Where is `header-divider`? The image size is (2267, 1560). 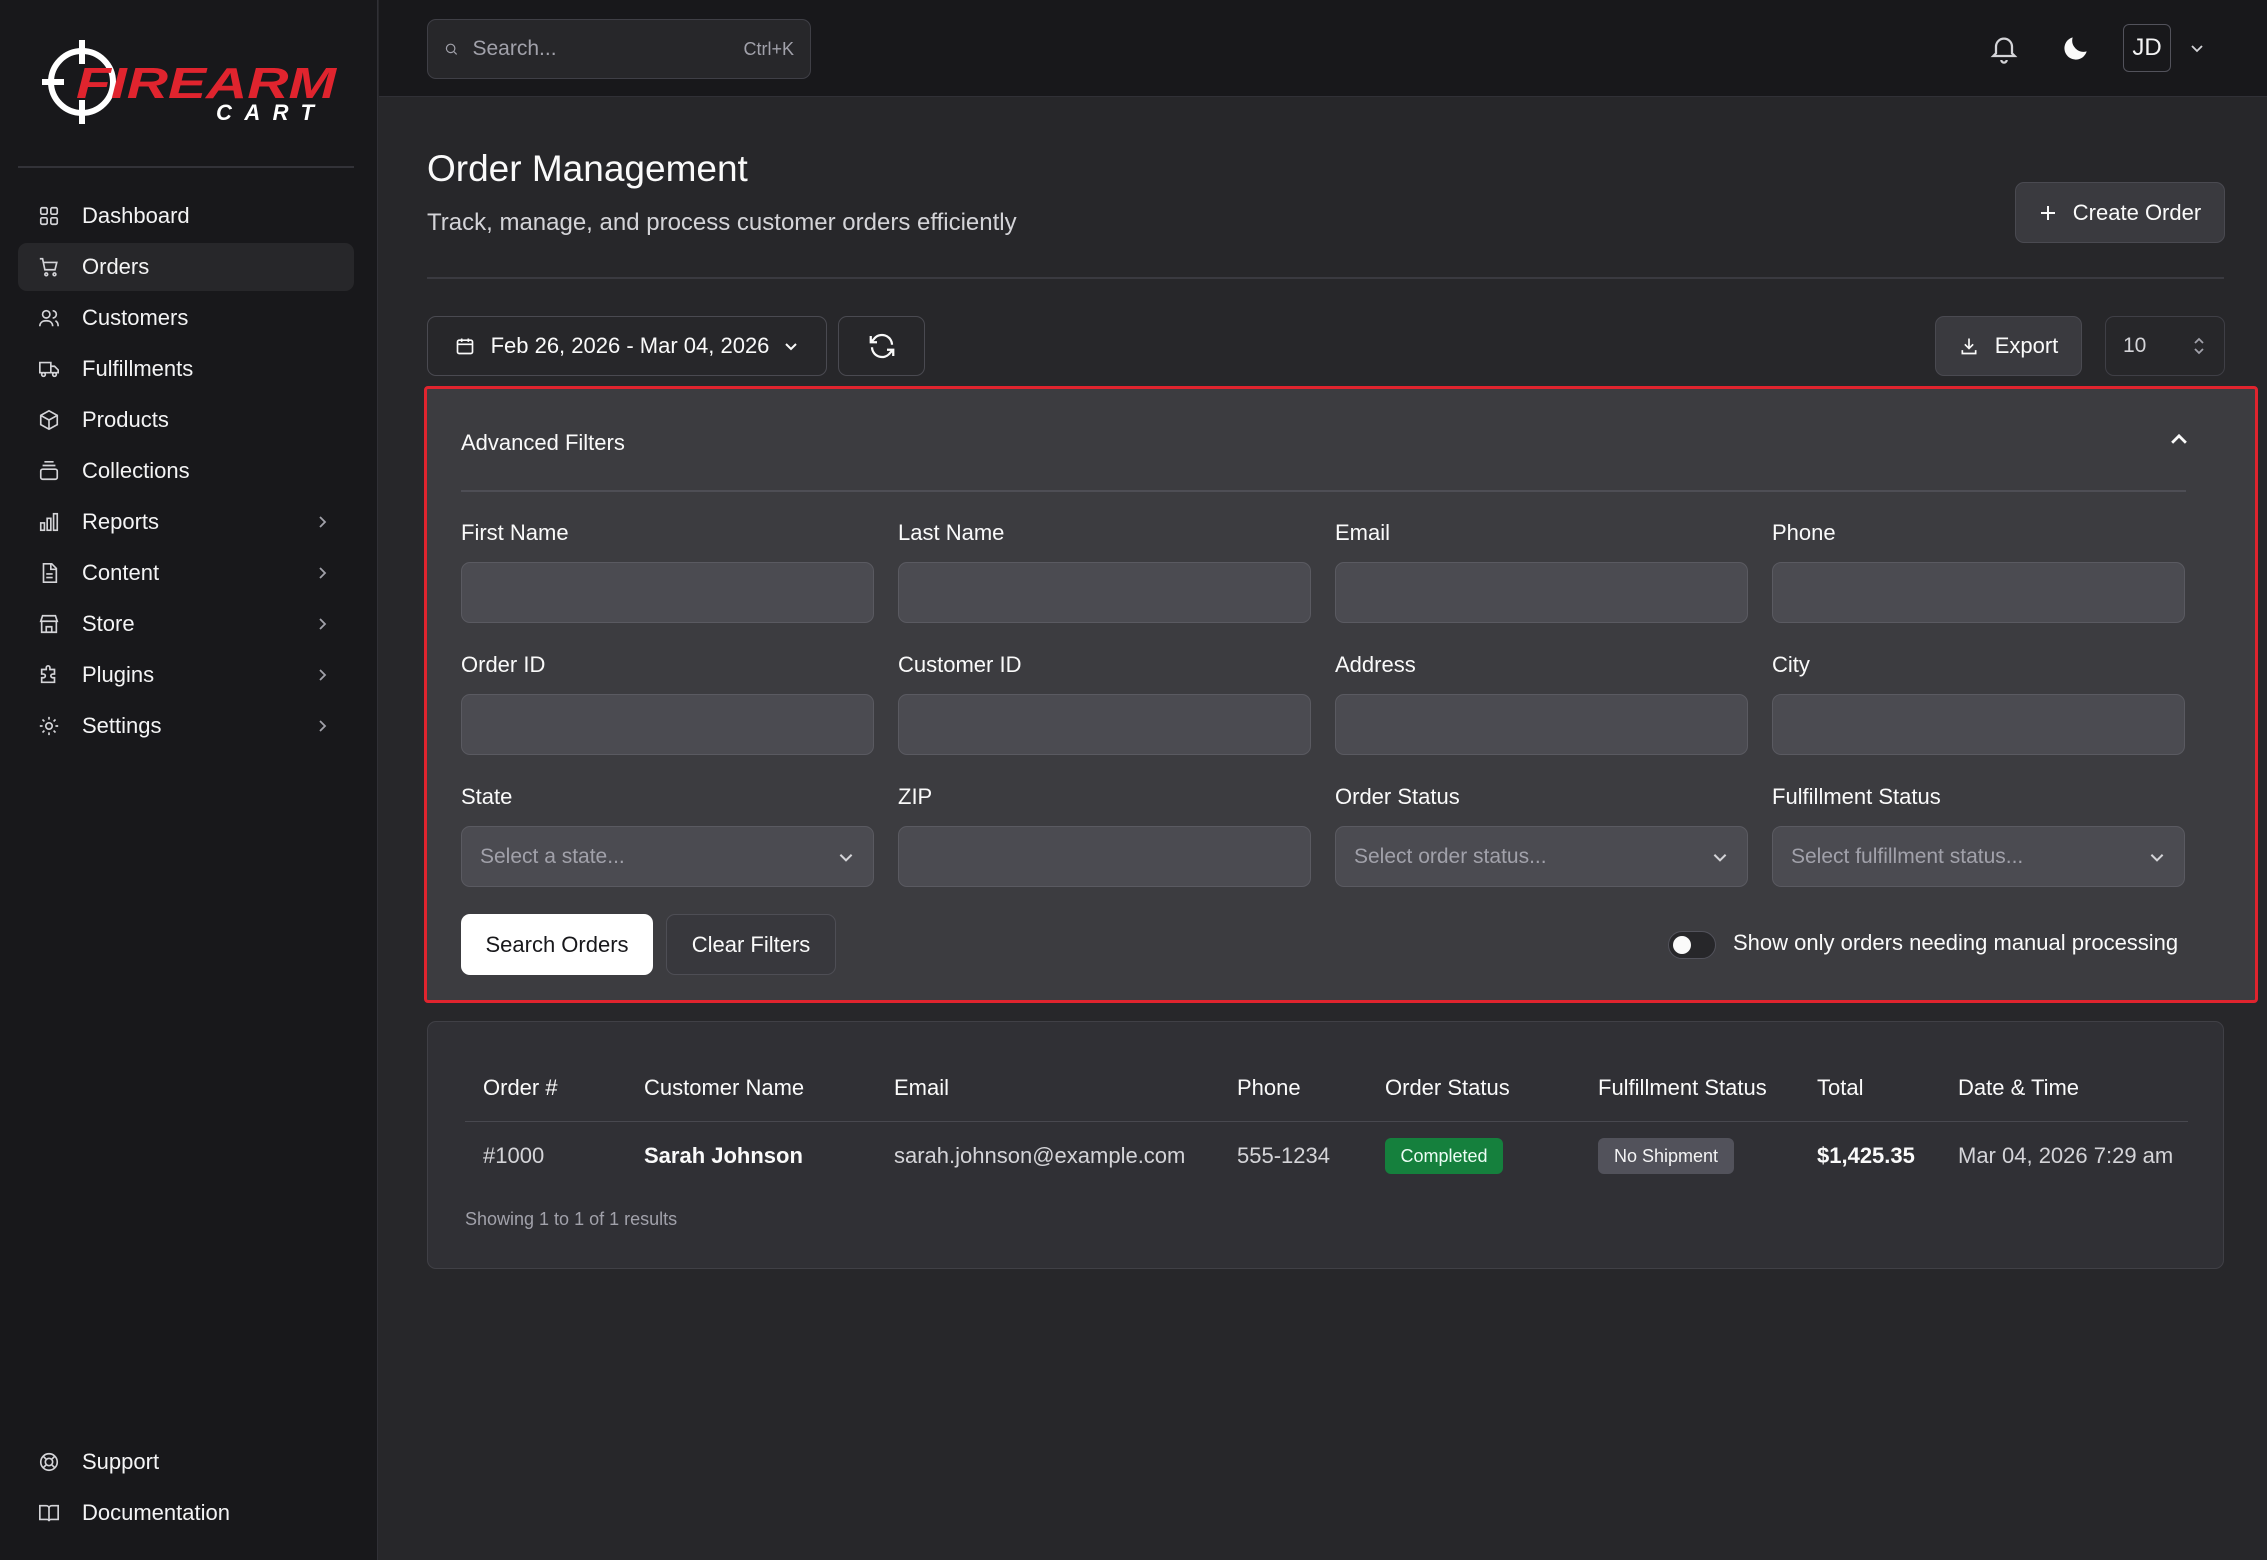 header-divider is located at coordinates (1325, 278).